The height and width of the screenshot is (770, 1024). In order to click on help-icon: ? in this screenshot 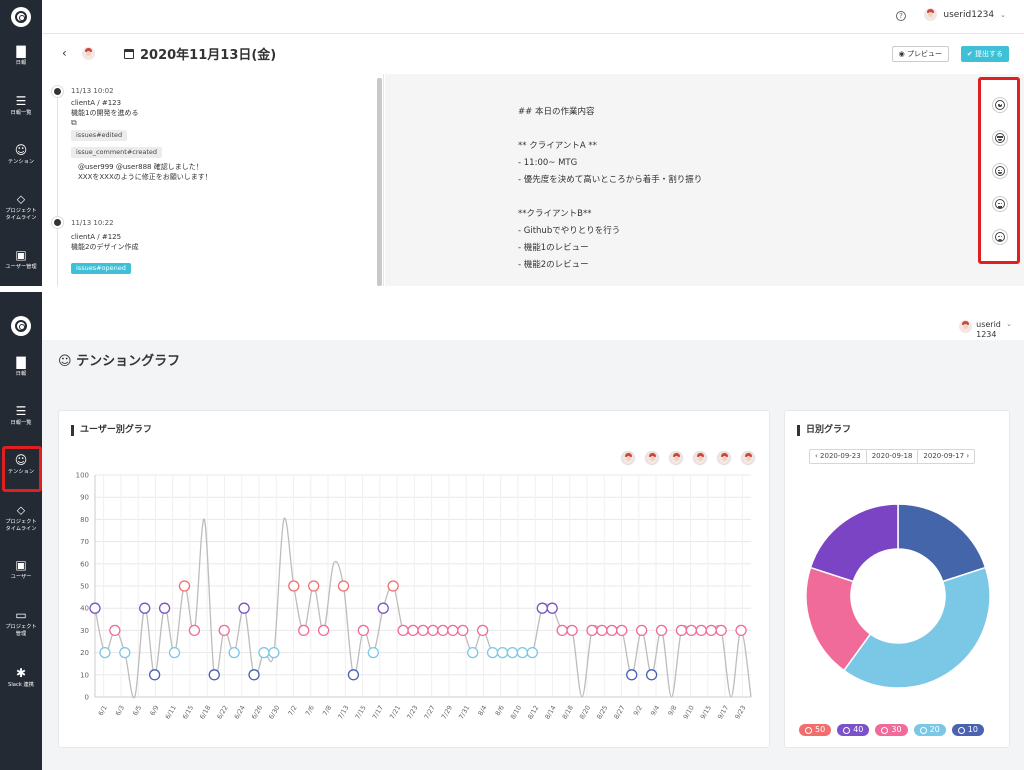, I will do `click(901, 16)`.